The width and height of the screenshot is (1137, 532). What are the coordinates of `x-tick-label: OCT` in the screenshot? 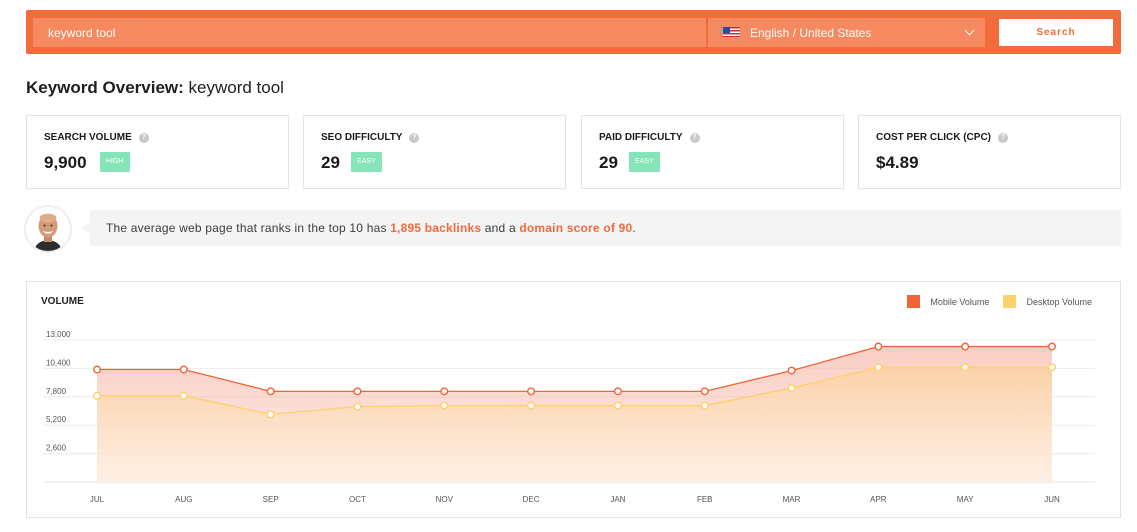 It's located at (357, 499).